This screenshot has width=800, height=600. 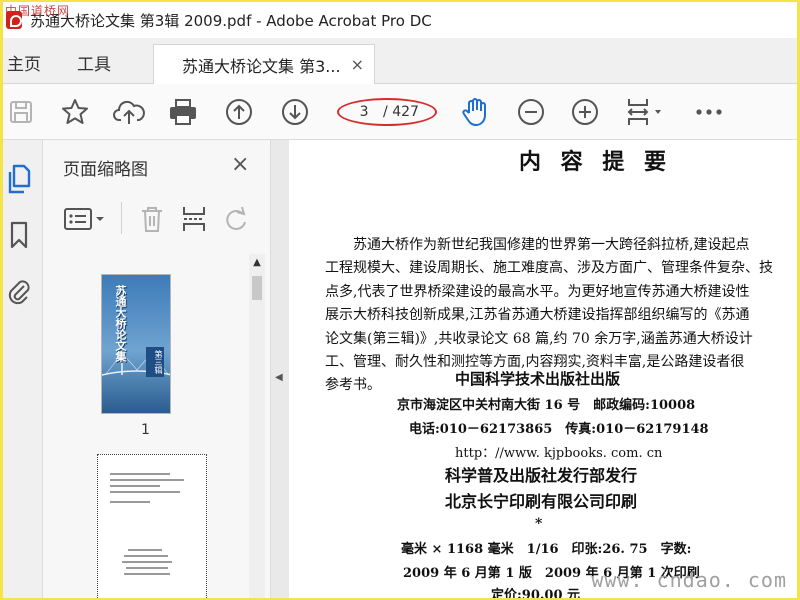 I want to click on hand-icon, so click(x=474, y=112).